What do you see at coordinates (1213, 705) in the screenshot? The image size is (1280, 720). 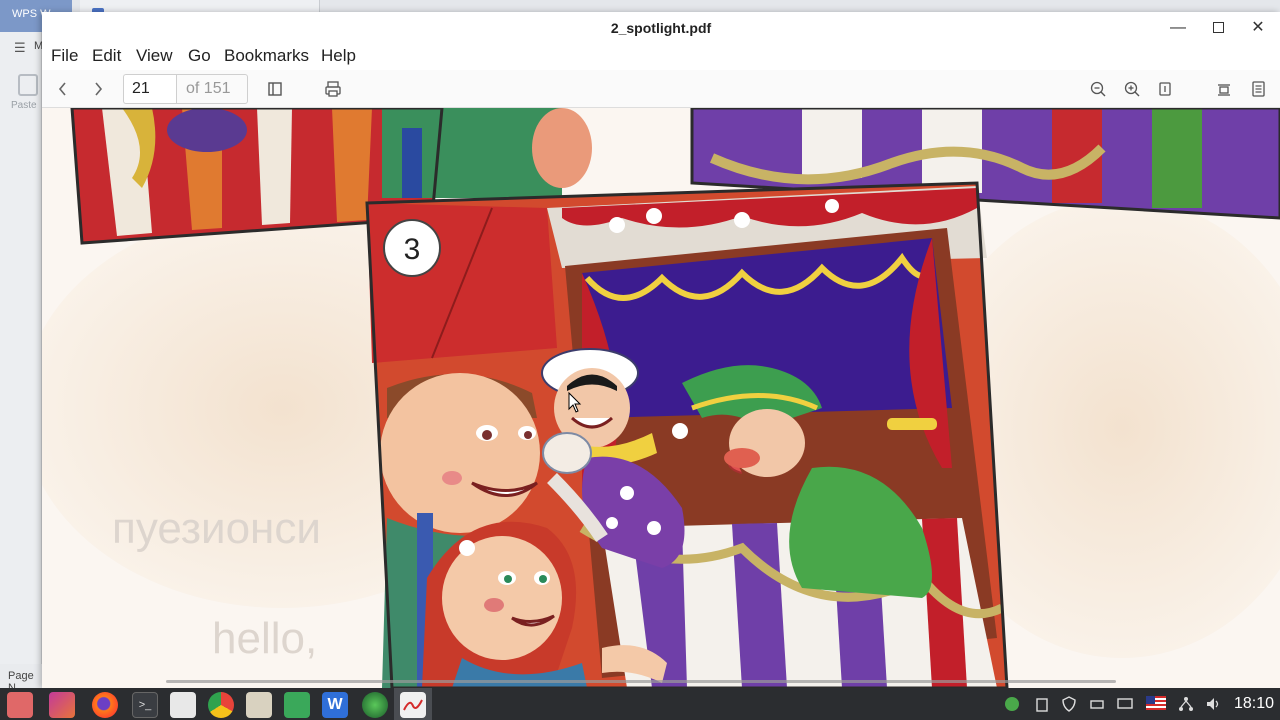 I see `volume-icon` at bounding box center [1213, 705].